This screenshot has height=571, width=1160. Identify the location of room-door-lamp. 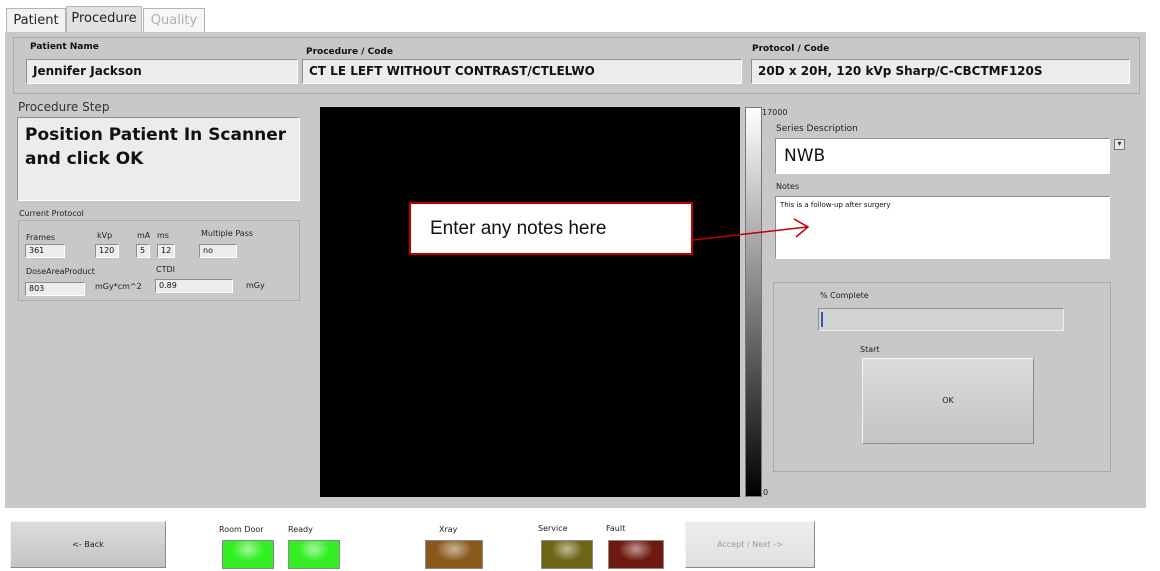
(248, 554).